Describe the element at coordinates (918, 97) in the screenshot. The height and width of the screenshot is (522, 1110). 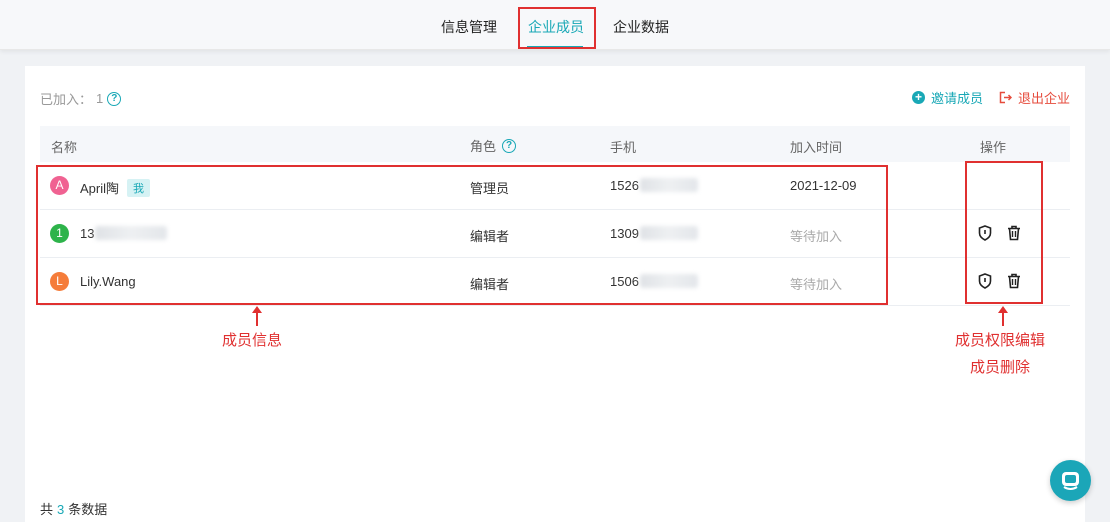
I see `plus-circle-icon: +` at that location.